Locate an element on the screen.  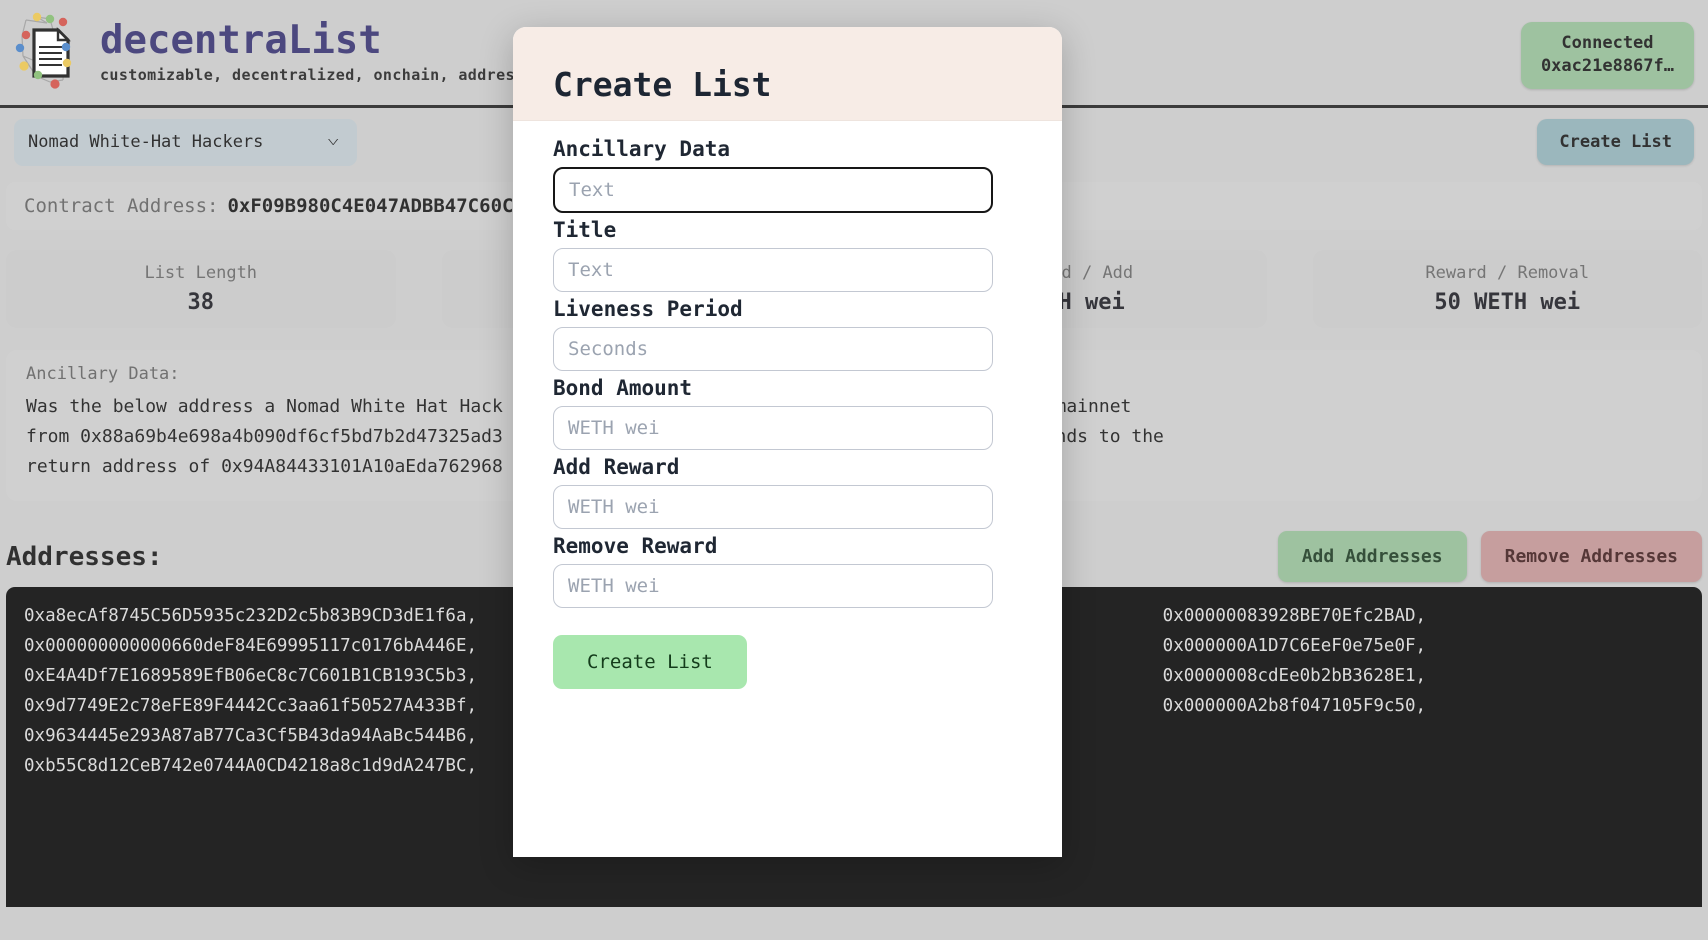
contract-address-value: 0xF09B980C4E047ADBB47C60C is located at coordinates (370, 206).